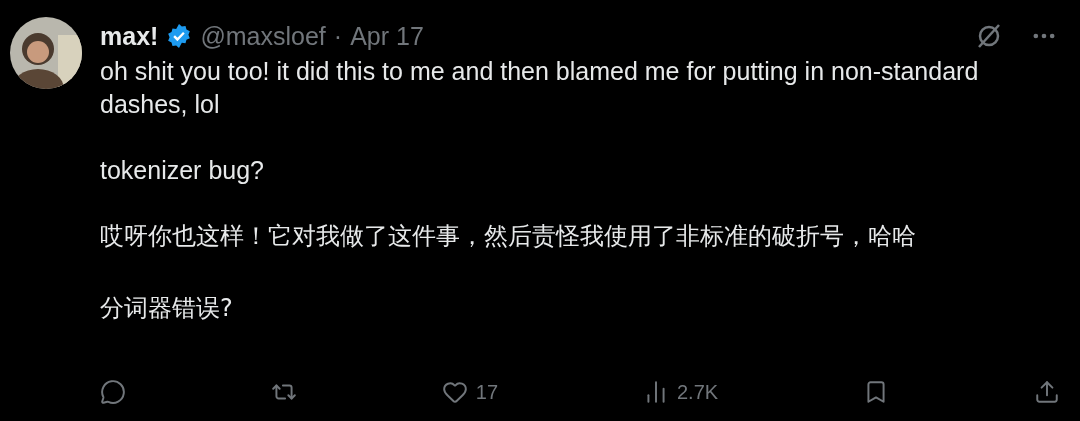  What do you see at coordinates (508, 236) in the screenshot?
I see `translated-text: 哎呀你也这样！它对我做了这件事，然后责怪我使用了非标准的破折号，哈哈` at bounding box center [508, 236].